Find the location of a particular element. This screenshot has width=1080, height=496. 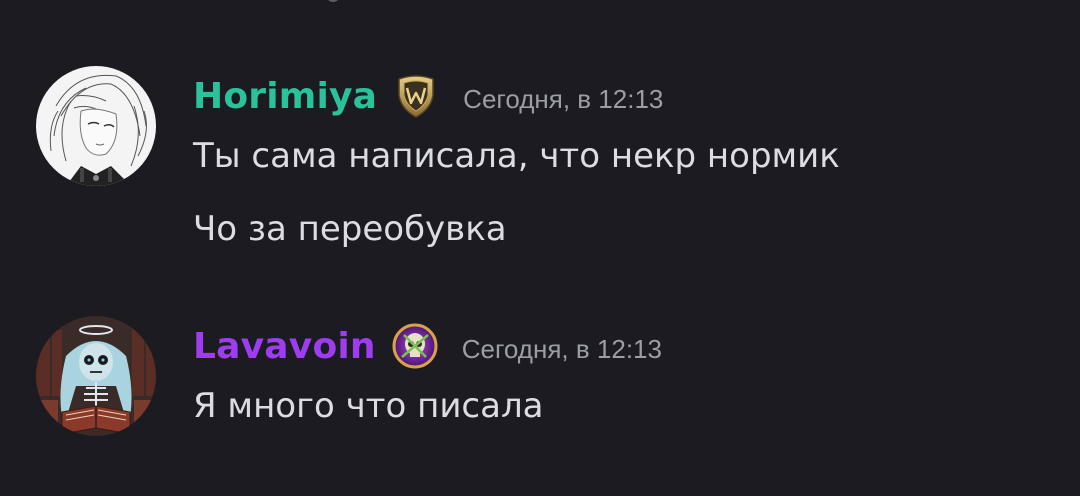

previous-message-remnant is located at coordinates (333, 1).